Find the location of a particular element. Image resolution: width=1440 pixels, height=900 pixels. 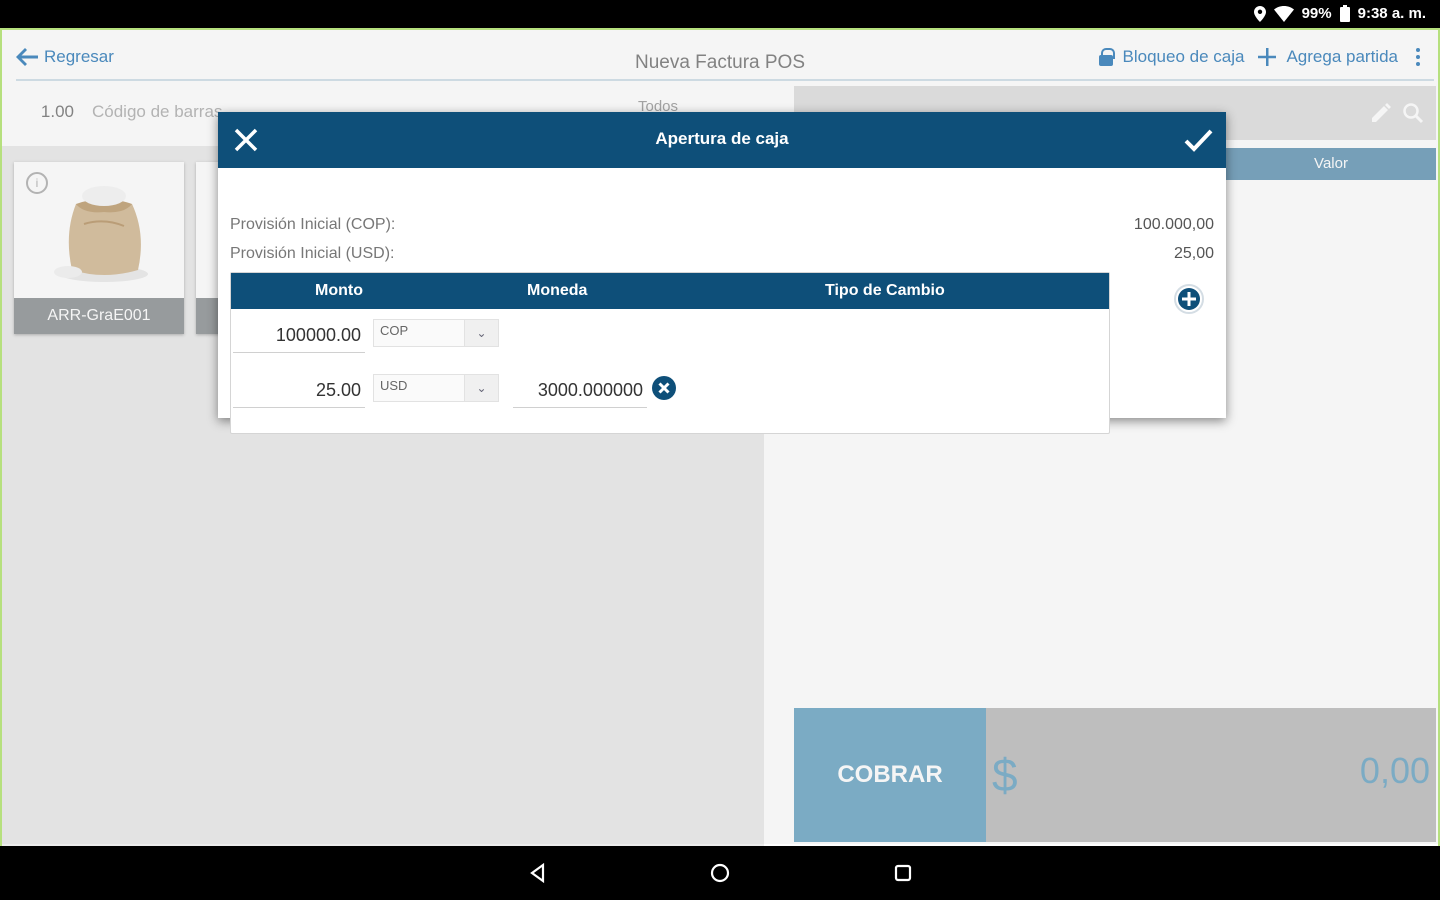

provision-cop-value: 100.000,00 is located at coordinates (1173, 224).